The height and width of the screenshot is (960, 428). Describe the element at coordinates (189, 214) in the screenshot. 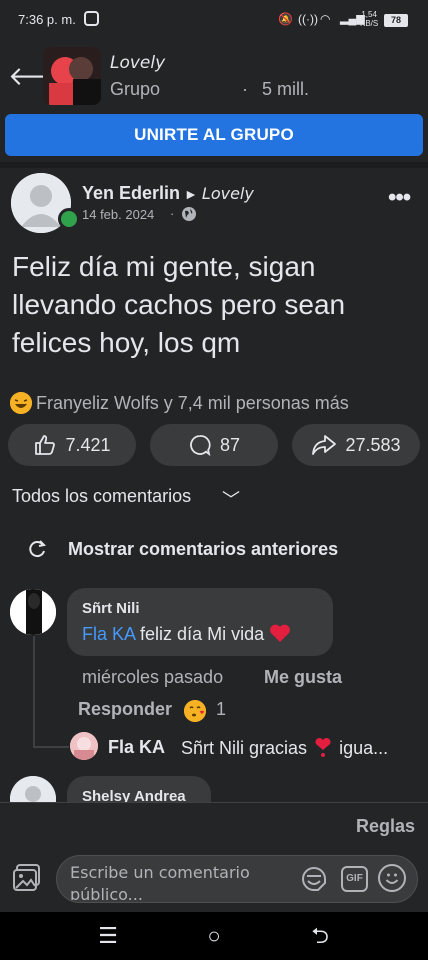

I see `globe-icon` at that location.